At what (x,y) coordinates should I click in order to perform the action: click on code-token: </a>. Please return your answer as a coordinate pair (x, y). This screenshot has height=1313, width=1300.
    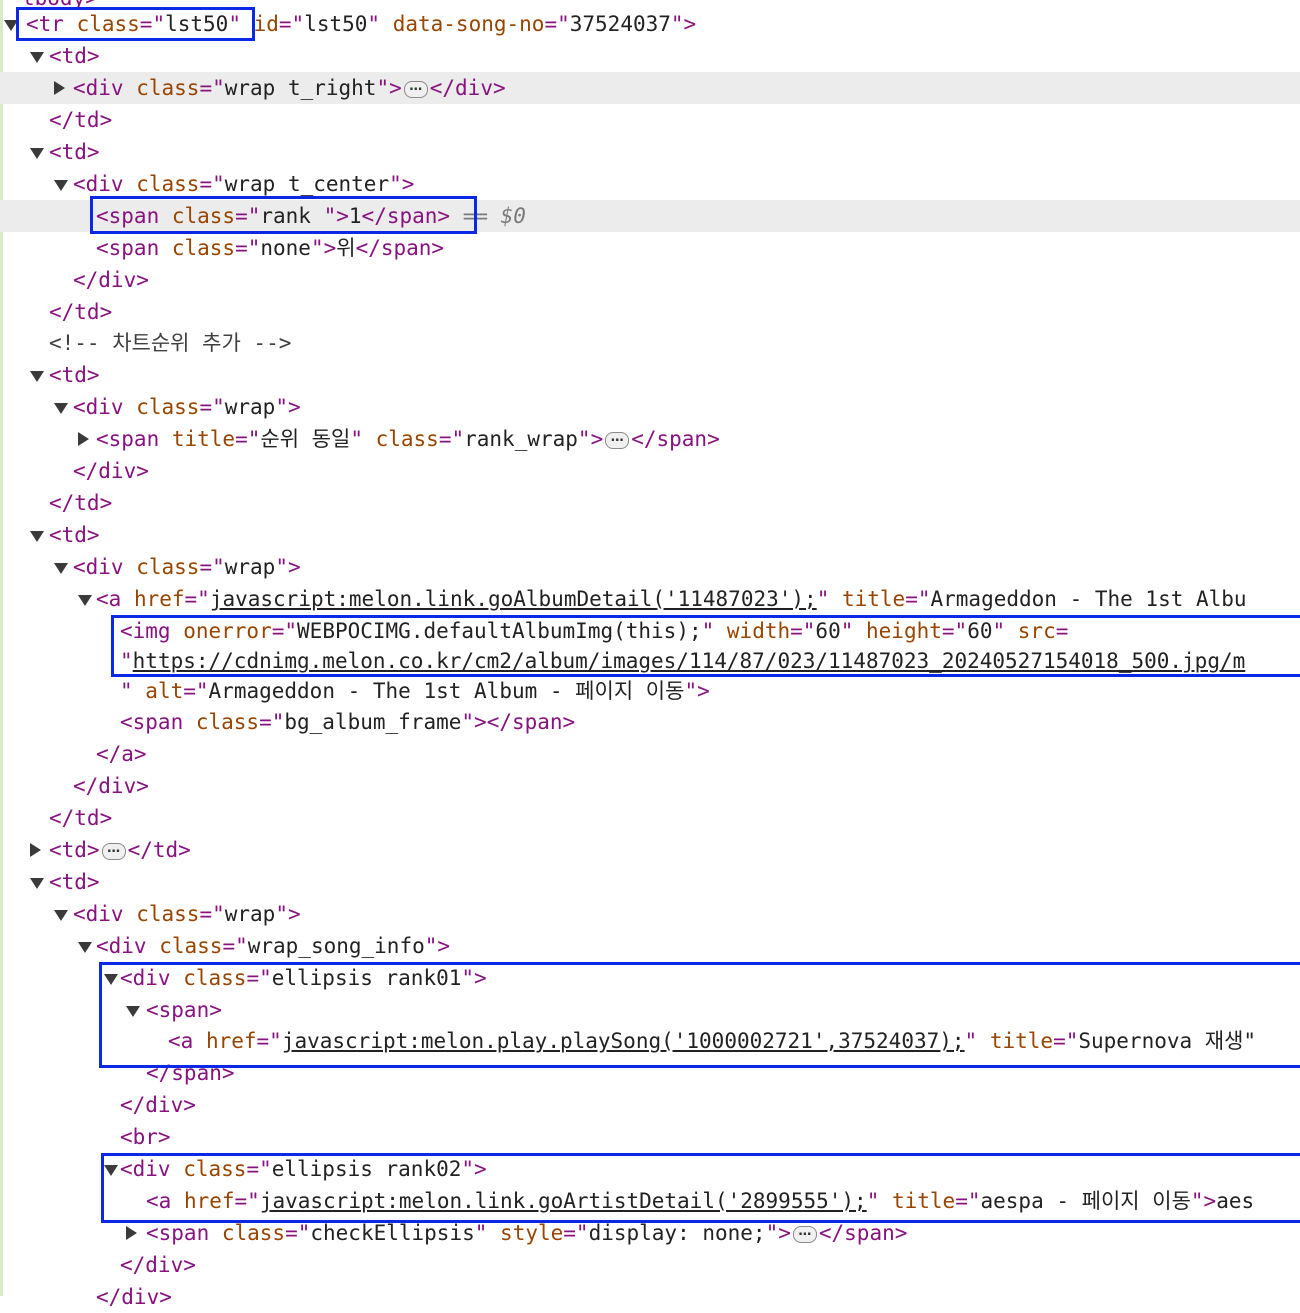
    Looking at the image, I should click on (121, 754).